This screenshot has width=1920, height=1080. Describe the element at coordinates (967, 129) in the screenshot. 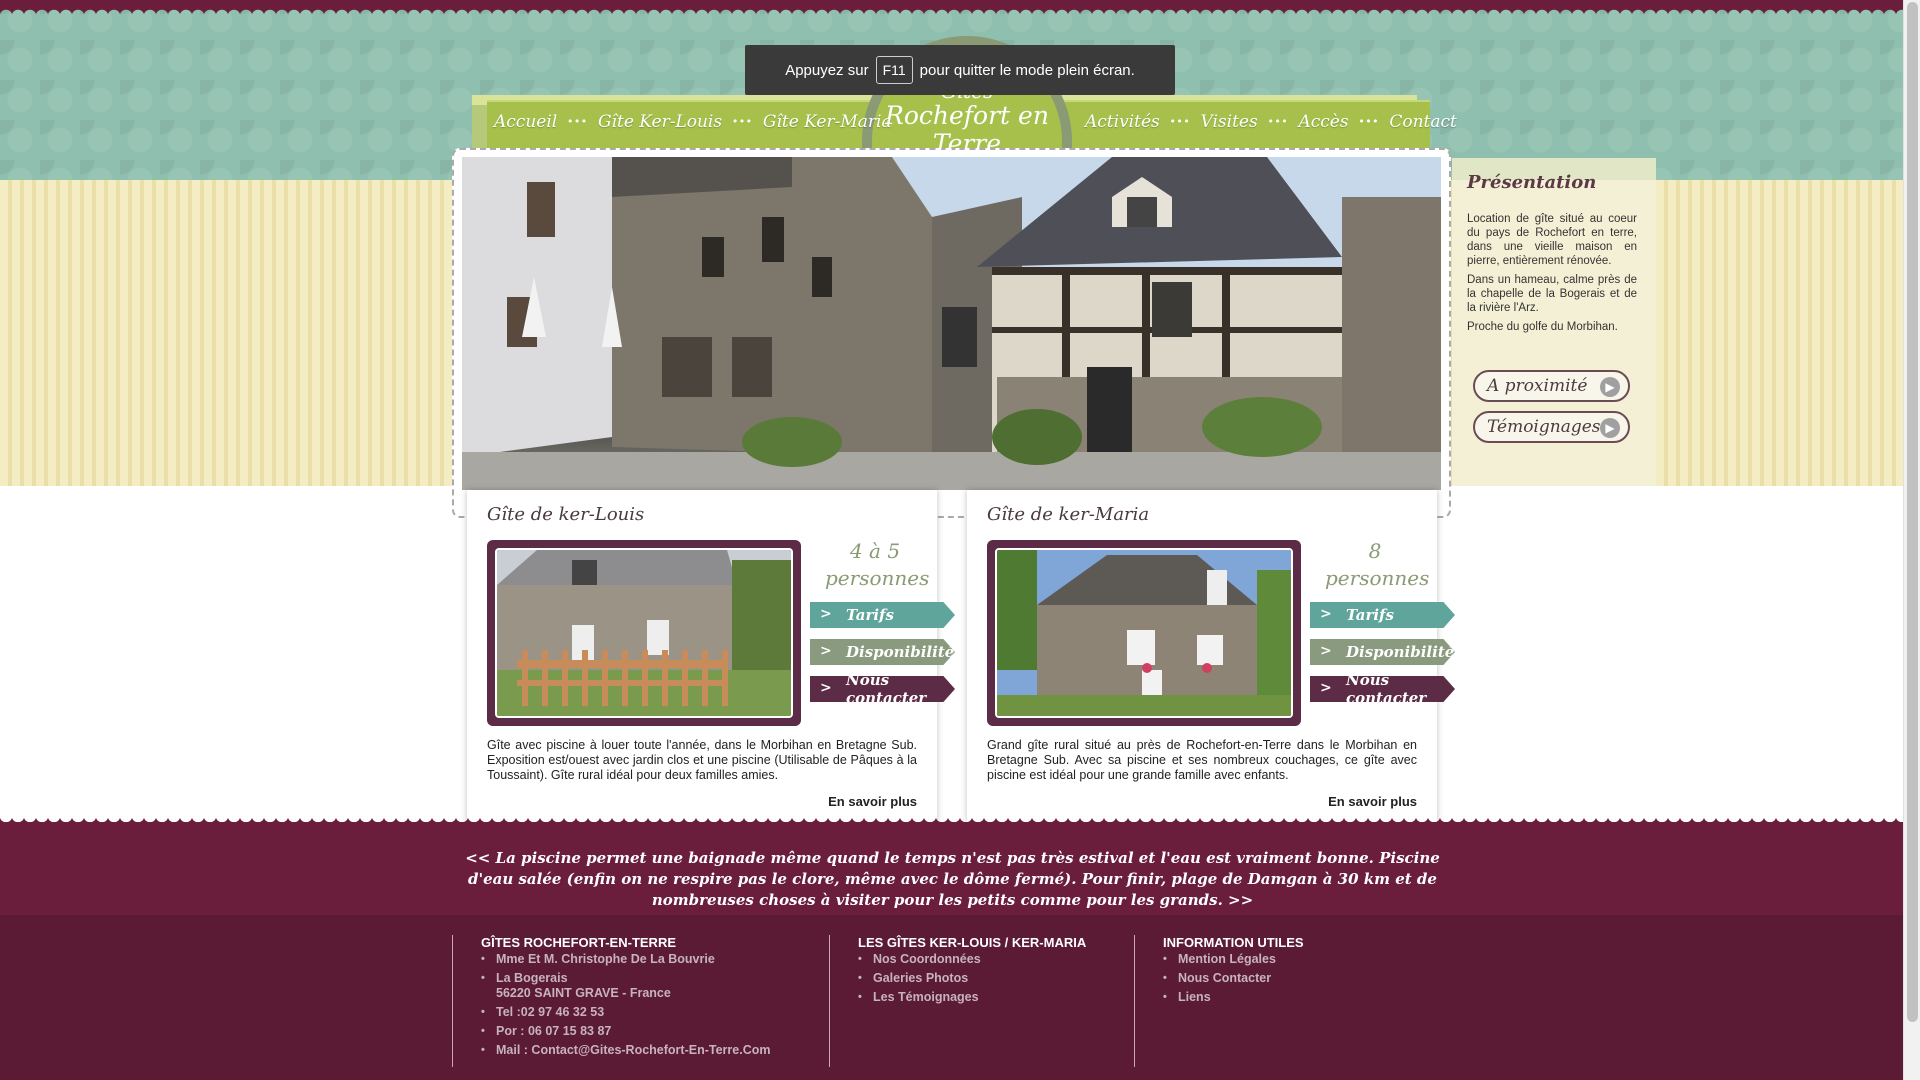

I see `logo-line2: Rochefort en Terre` at that location.